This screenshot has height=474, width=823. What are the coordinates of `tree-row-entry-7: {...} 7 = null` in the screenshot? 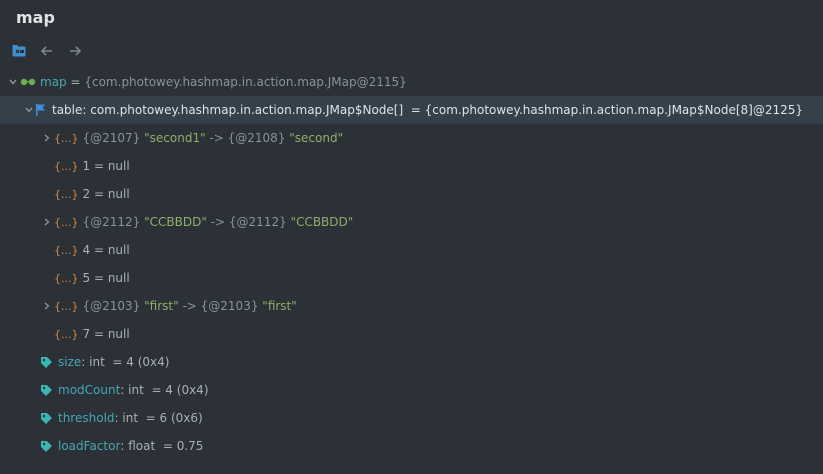 It's located at (411, 334).